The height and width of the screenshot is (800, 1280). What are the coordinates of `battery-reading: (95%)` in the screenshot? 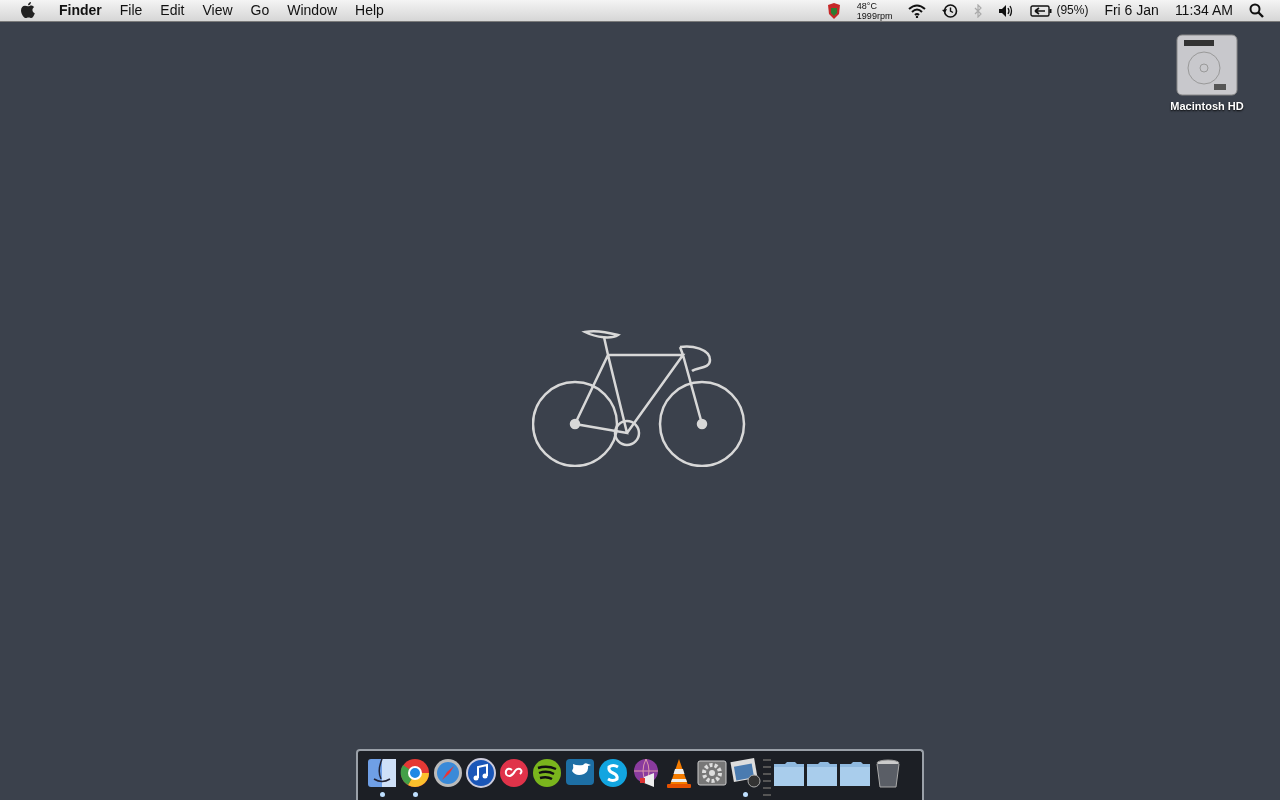 It's located at (1072, 10).